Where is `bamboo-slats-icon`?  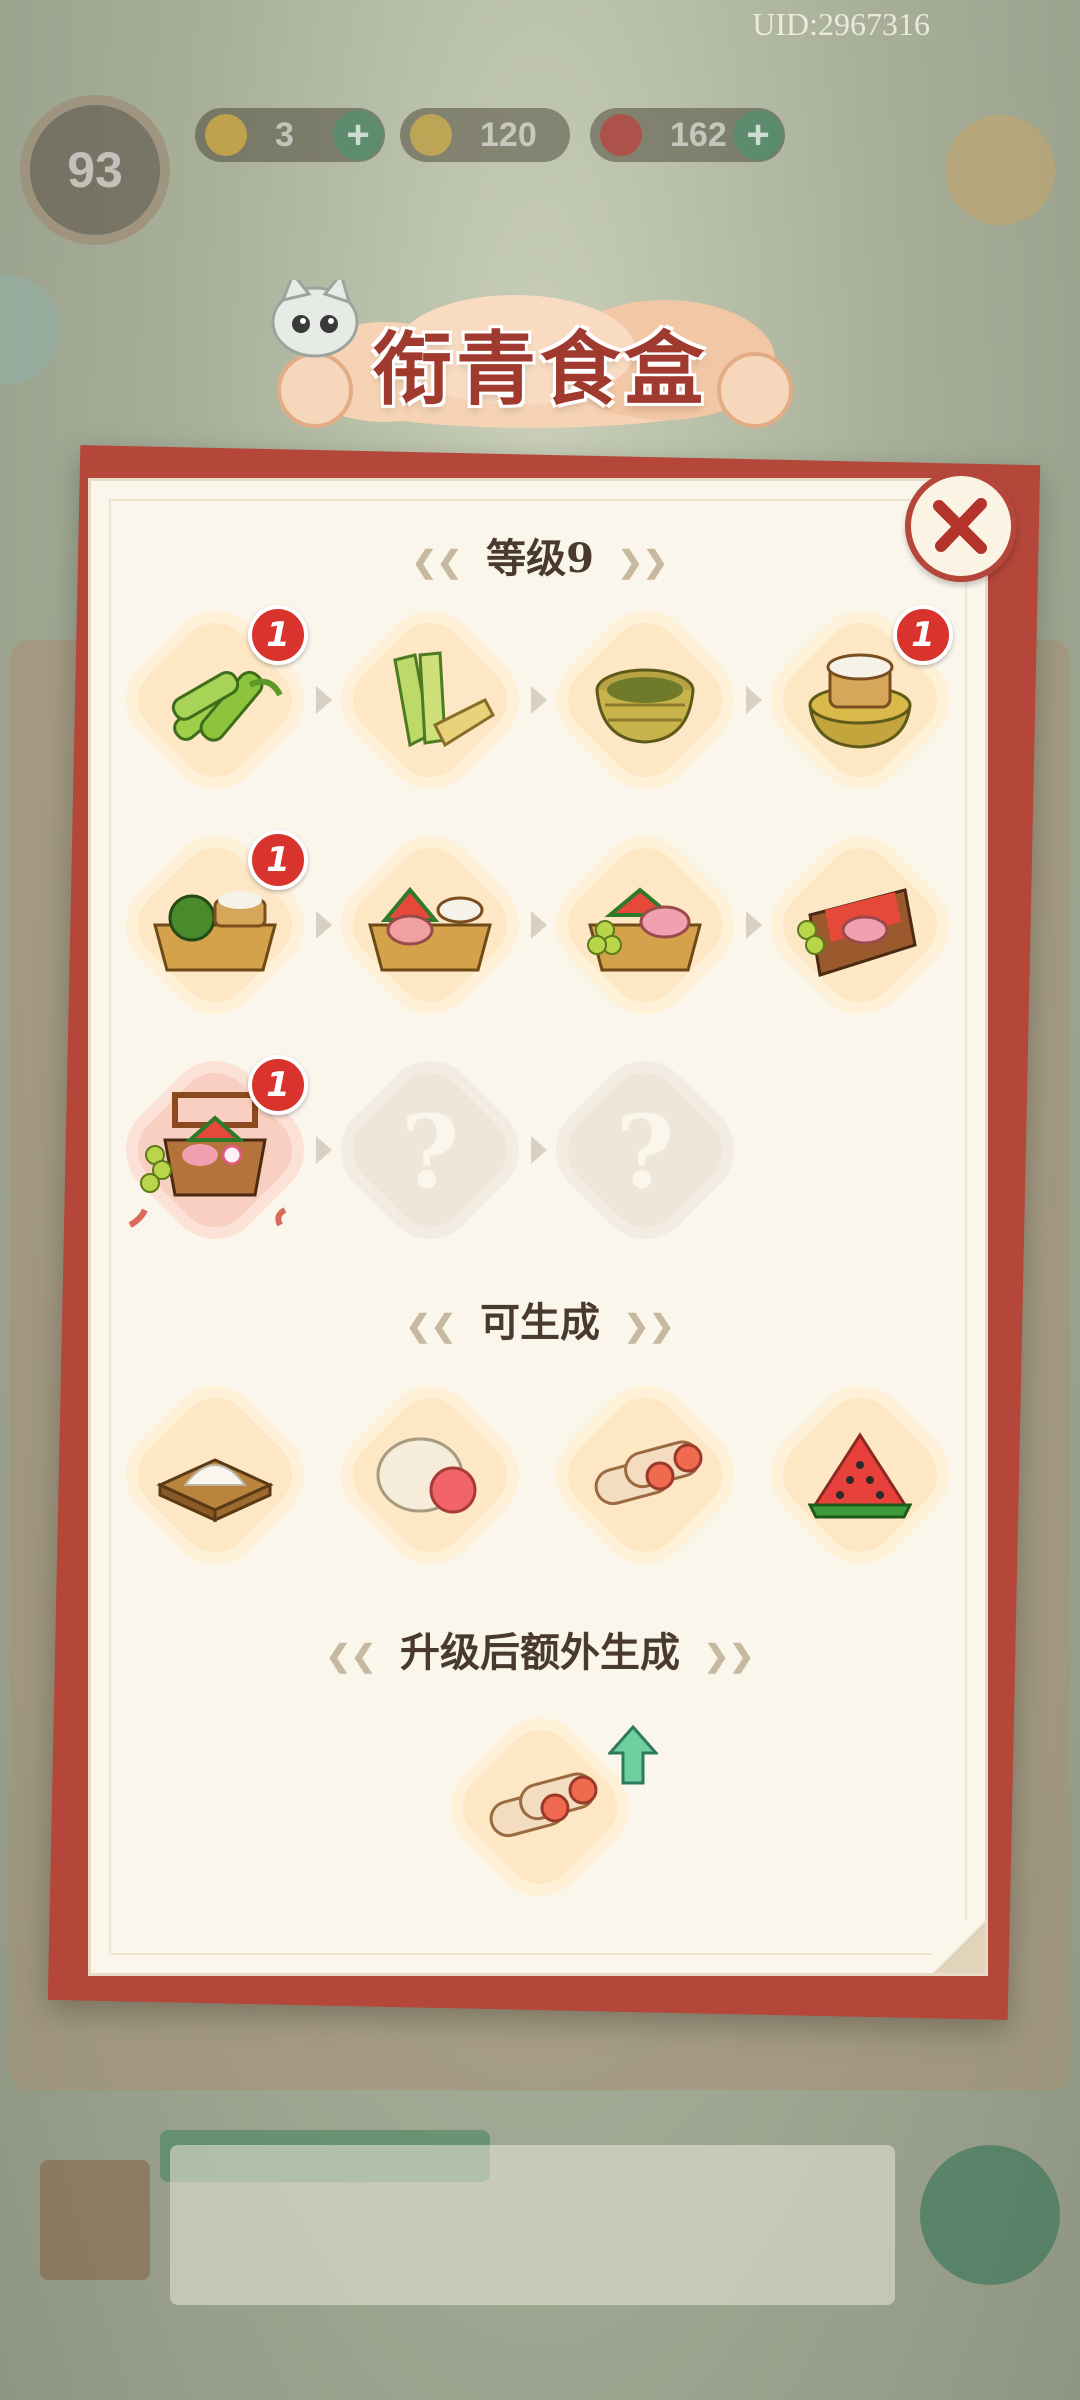
bamboo-slats-icon is located at coordinates (444, 699).